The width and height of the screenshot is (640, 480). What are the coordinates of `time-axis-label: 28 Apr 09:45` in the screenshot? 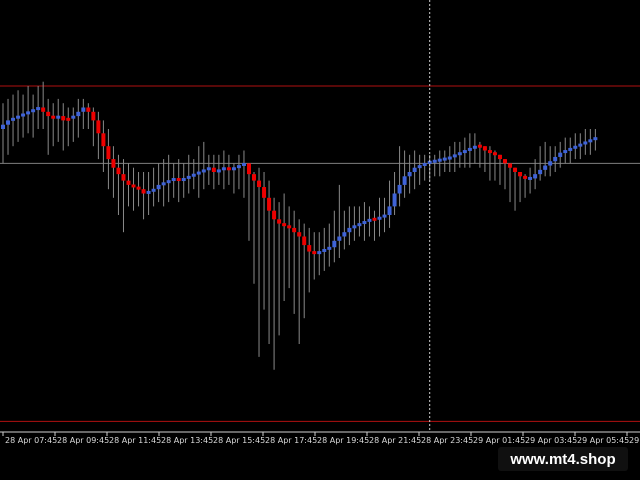 It's located at (83, 440).